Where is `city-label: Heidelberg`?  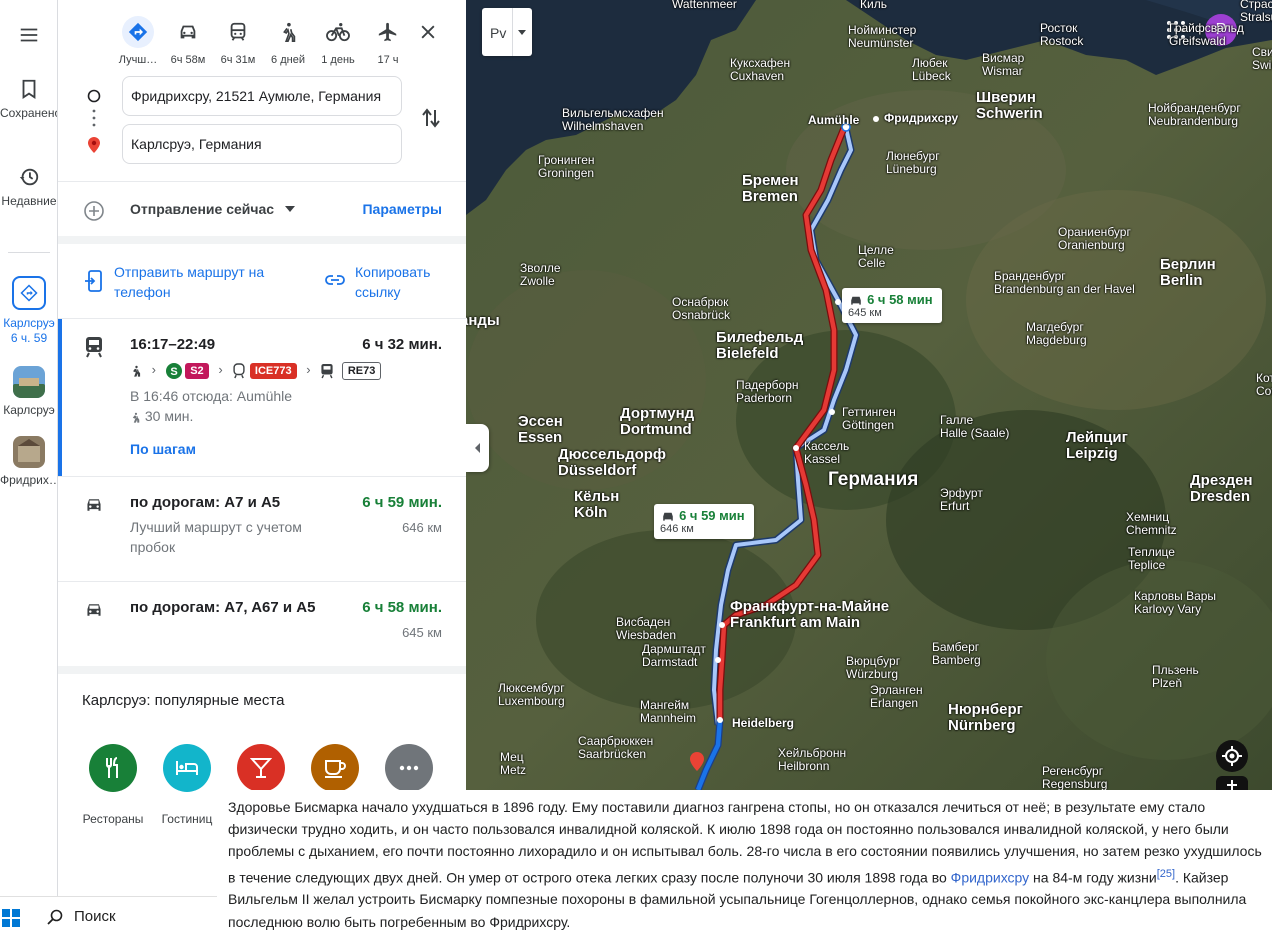 city-label: Heidelberg is located at coordinates (763, 723).